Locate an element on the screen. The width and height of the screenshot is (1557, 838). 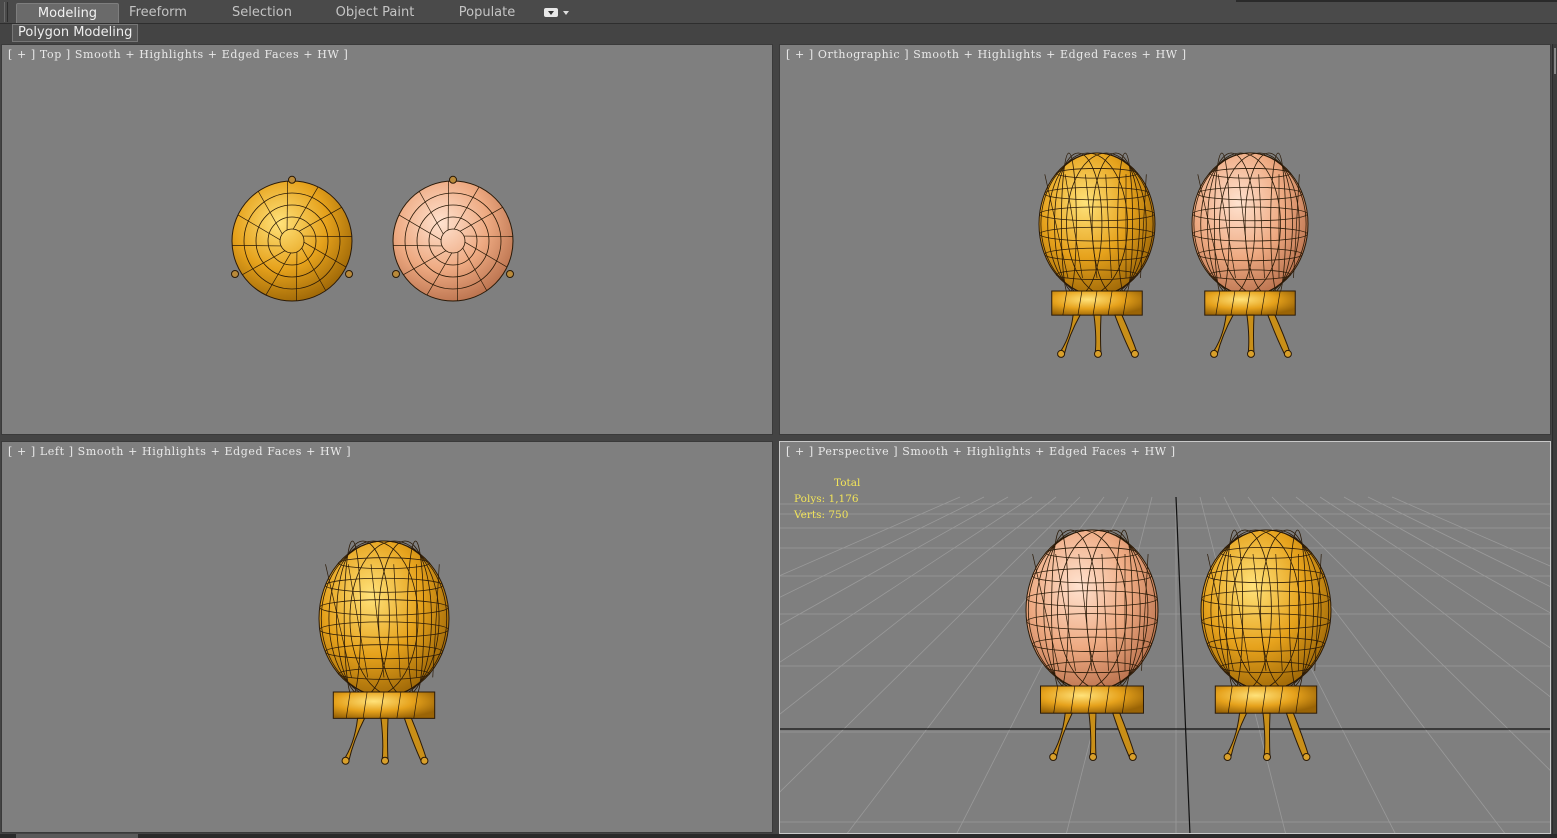
grid-axis-y is located at coordinates (1183, 664).